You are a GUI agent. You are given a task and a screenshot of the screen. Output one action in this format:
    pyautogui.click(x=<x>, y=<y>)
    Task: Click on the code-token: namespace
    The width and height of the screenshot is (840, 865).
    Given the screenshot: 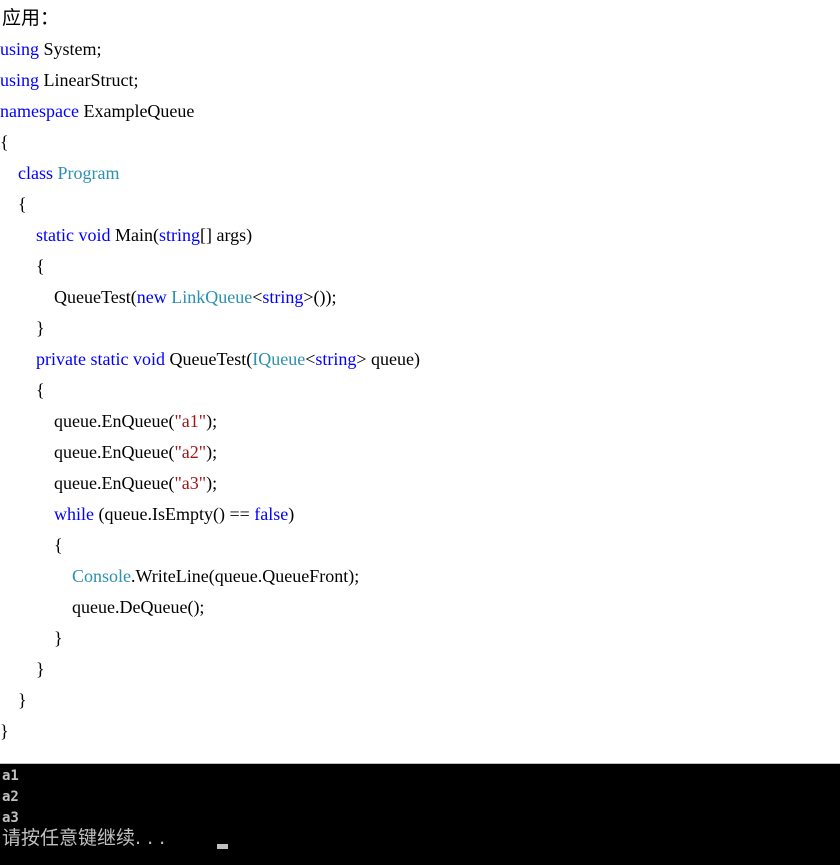 What is the action you would take?
    pyautogui.click(x=39, y=111)
    